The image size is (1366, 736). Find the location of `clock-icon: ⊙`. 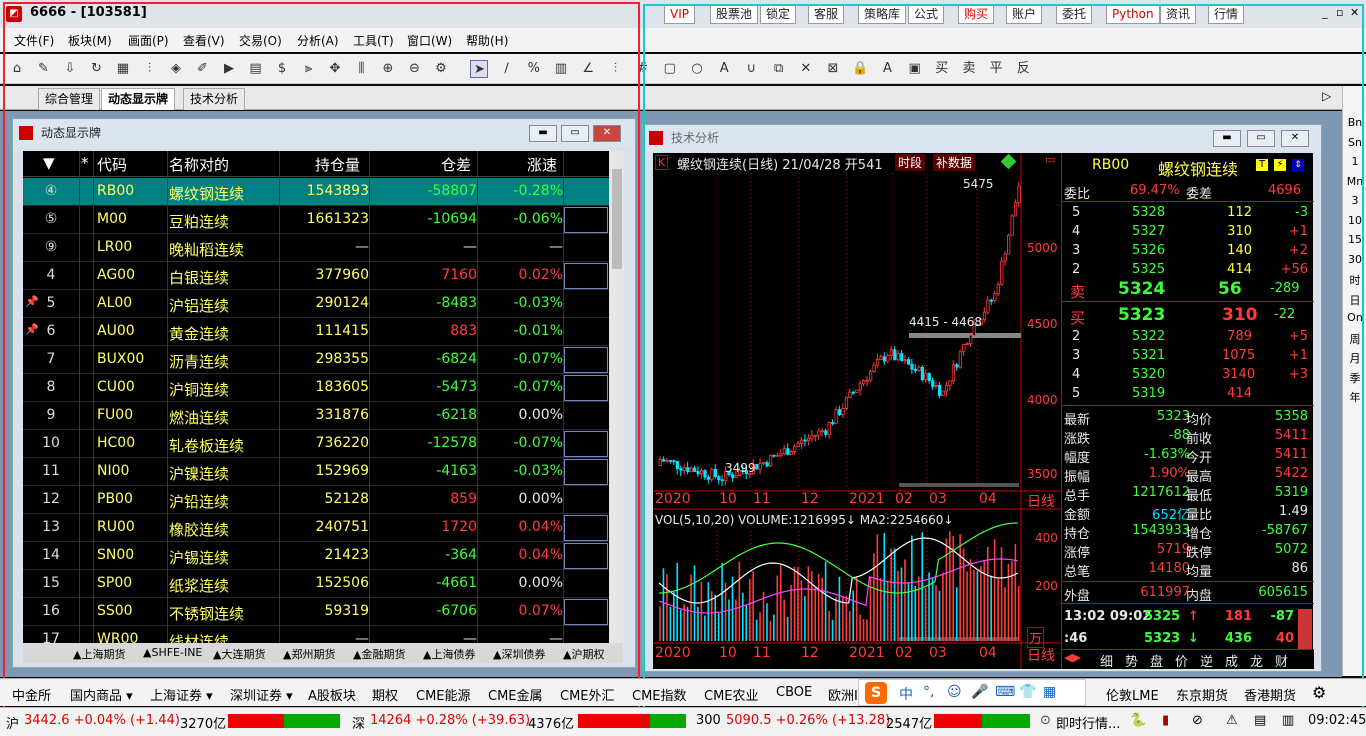

clock-icon: ⊙ is located at coordinates (1045, 720).